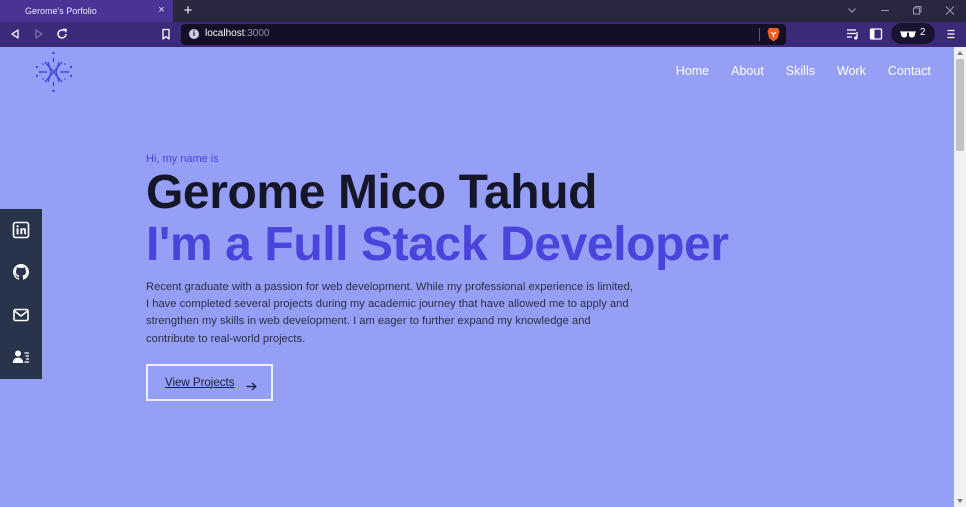 The image size is (966, 507). Describe the element at coordinates (909, 71) in the screenshot. I see `nav-contact: Contact` at that location.